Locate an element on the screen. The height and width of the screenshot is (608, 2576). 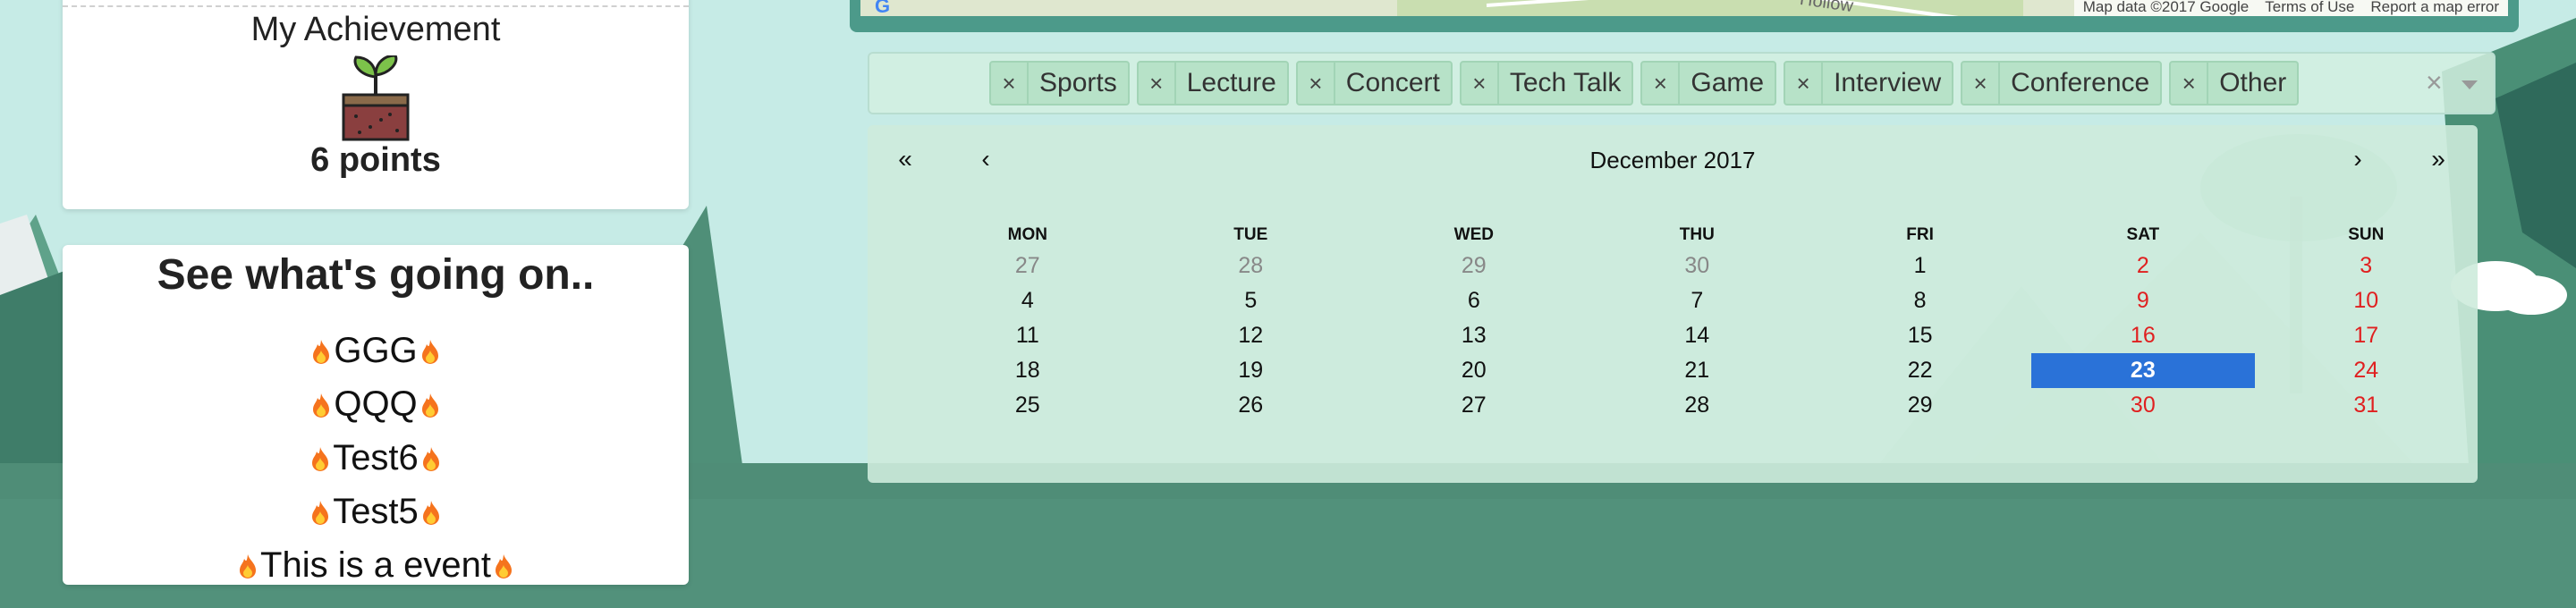
map-terms-link: Terms of Use is located at coordinates (2309, 8).